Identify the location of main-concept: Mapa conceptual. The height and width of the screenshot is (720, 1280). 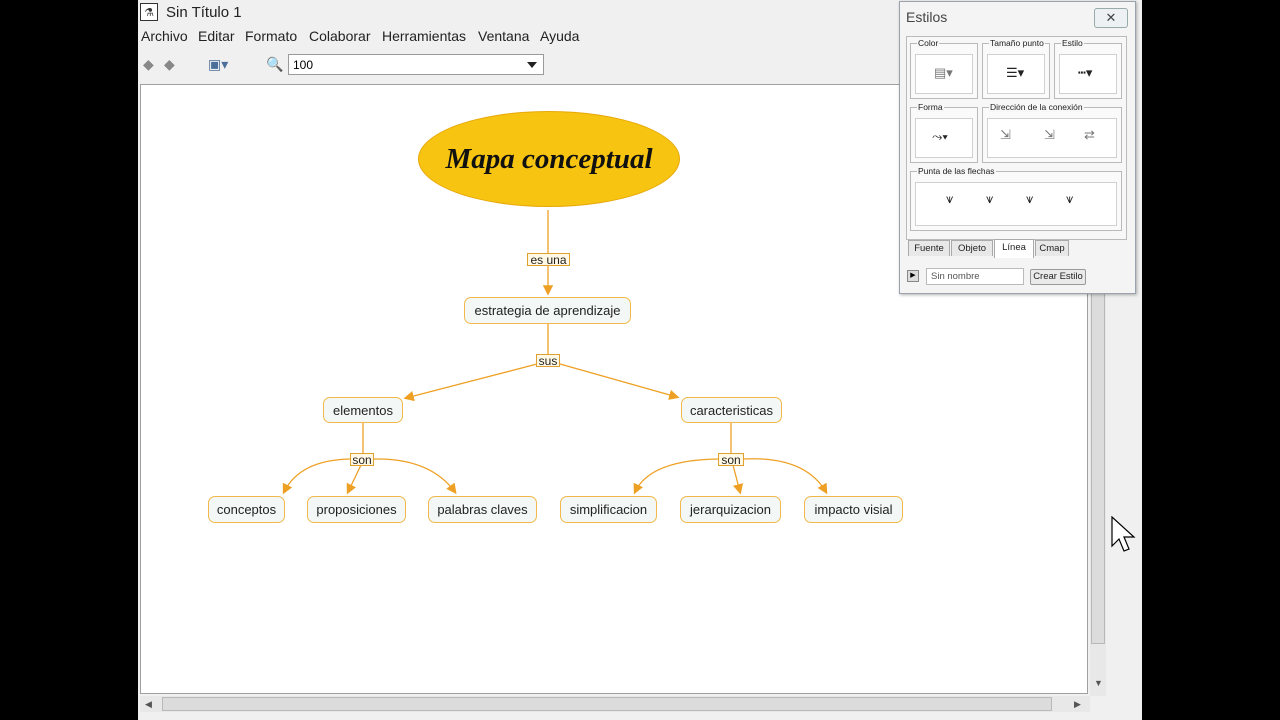
(549, 159).